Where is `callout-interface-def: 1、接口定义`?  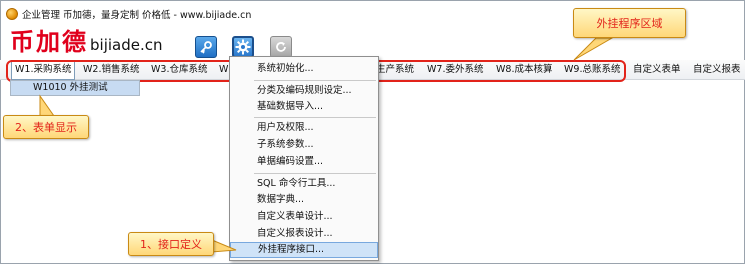
callout-interface-def: 1、接口定义 is located at coordinates (171, 244).